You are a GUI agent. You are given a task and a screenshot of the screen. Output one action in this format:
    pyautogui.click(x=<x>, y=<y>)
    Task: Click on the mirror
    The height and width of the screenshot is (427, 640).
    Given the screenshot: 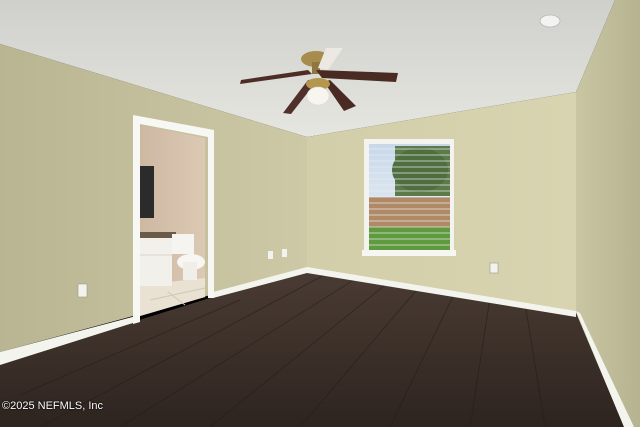 What is the action you would take?
    pyautogui.click(x=147, y=192)
    